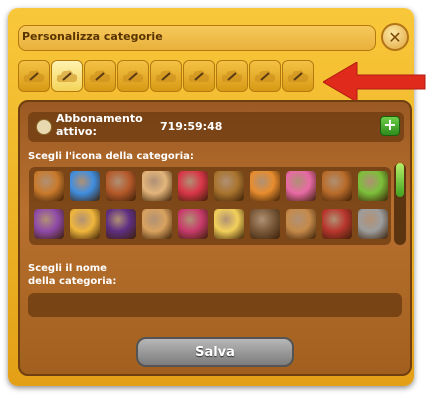 This screenshot has height=400, width=431. What do you see at coordinates (44, 127) in the screenshot?
I see `stopwatch-icon` at bounding box center [44, 127].